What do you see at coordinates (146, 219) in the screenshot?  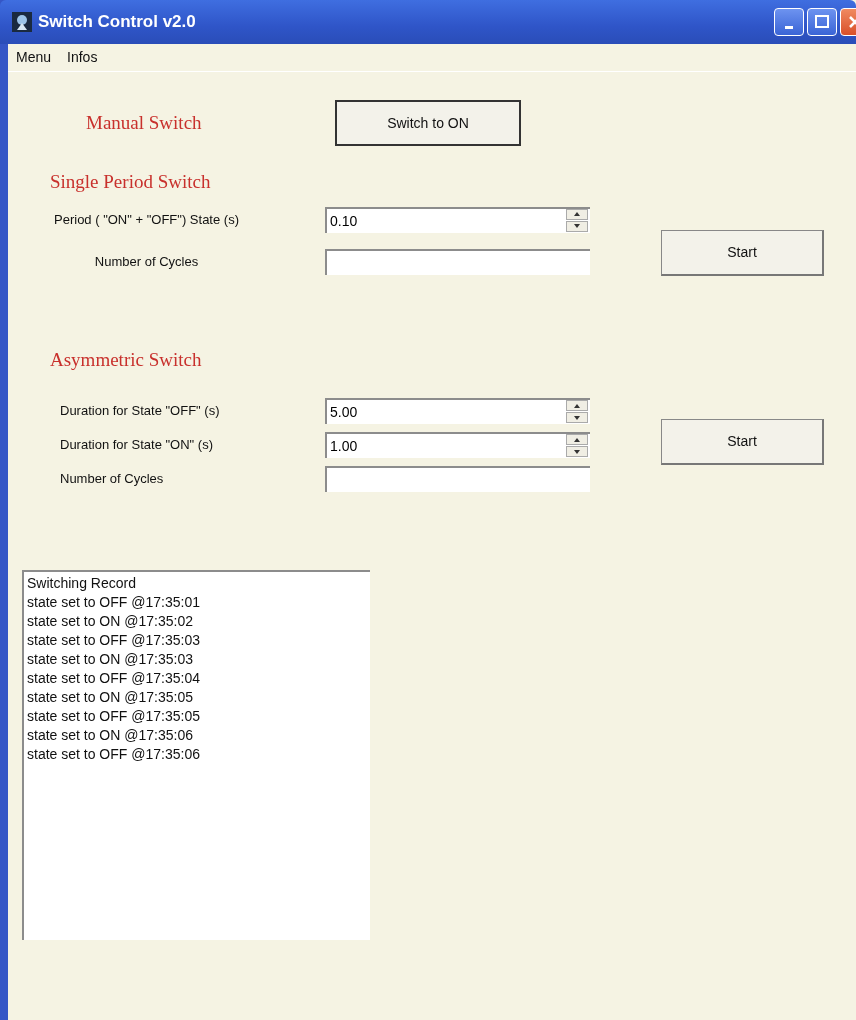 I see `field-label: Period ( "ON" + "OFF") State (s)` at bounding box center [146, 219].